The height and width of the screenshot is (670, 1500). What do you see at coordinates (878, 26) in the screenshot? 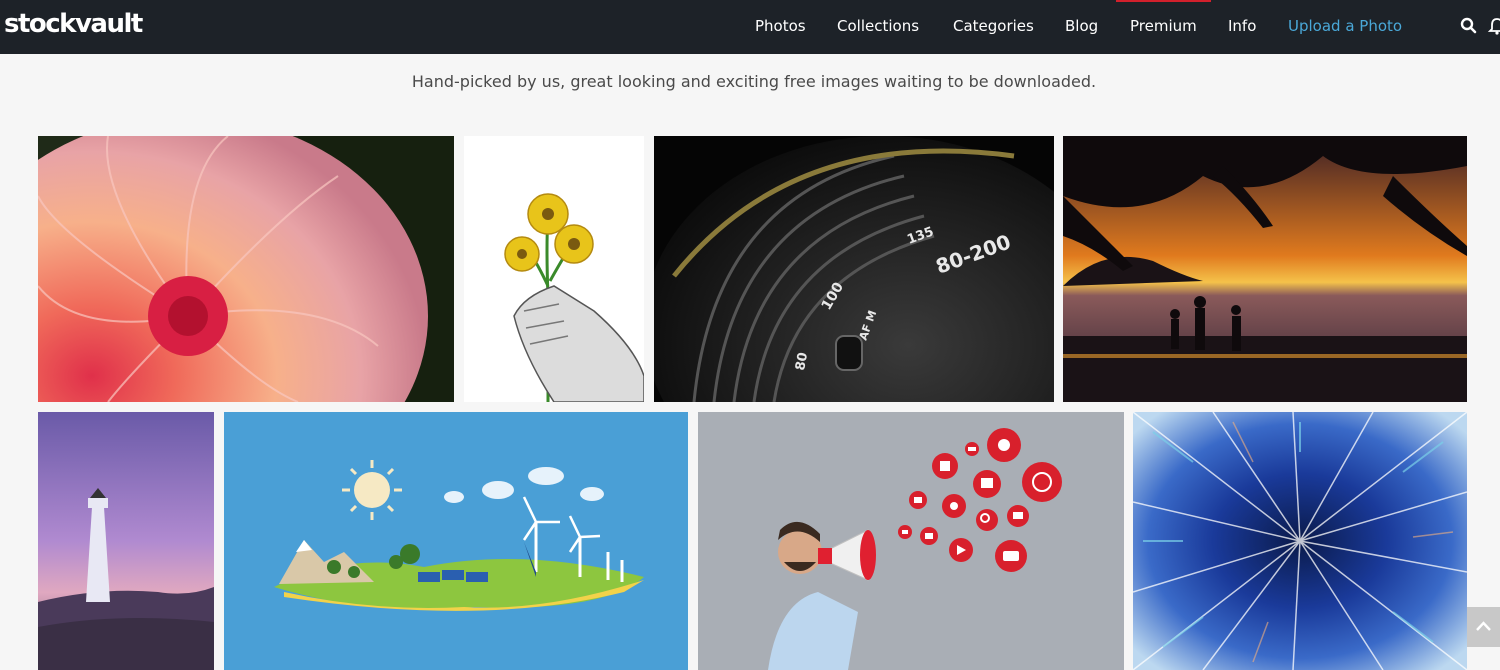
I see `nav-collections: Collections` at bounding box center [878, 26].